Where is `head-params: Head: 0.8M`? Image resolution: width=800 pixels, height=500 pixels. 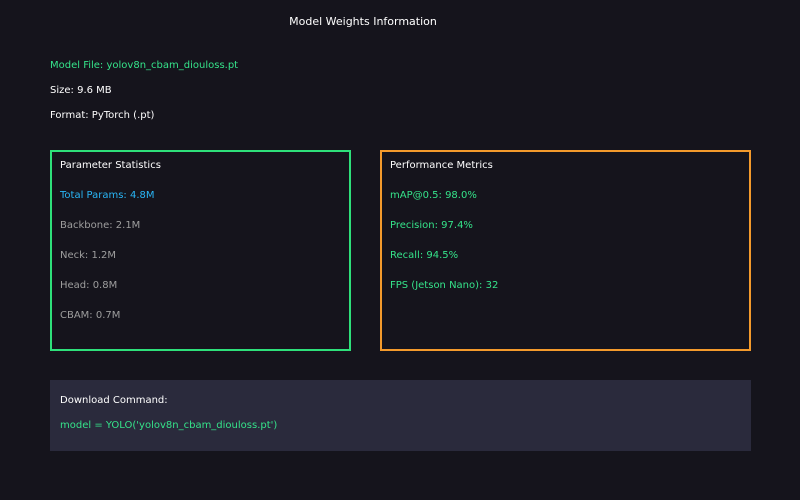 head-params: Head: 0.8M is located at coordinates (89, 285).